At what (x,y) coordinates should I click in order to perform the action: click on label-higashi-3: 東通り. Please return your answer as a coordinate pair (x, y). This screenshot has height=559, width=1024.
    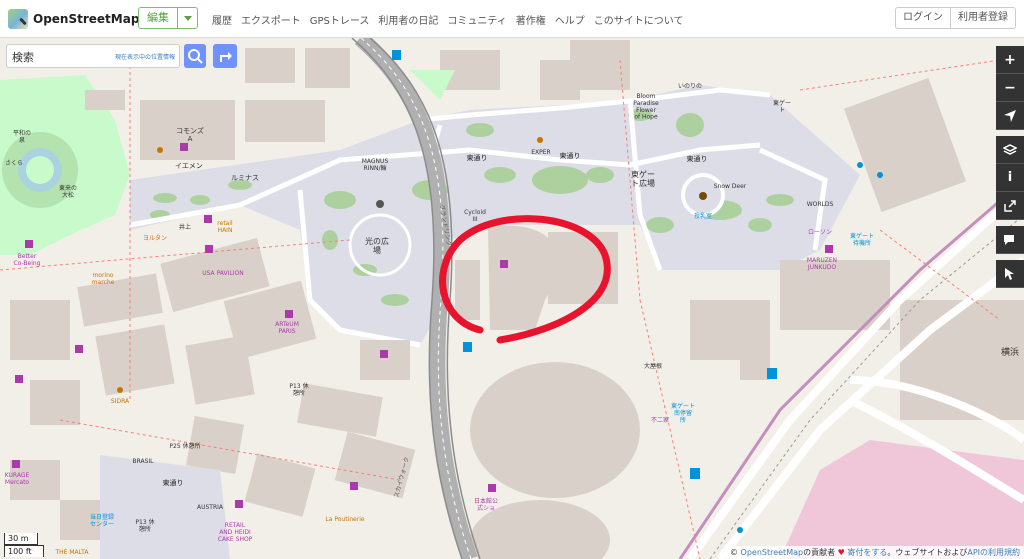
    Looking at the image, I should click on (697, 158).